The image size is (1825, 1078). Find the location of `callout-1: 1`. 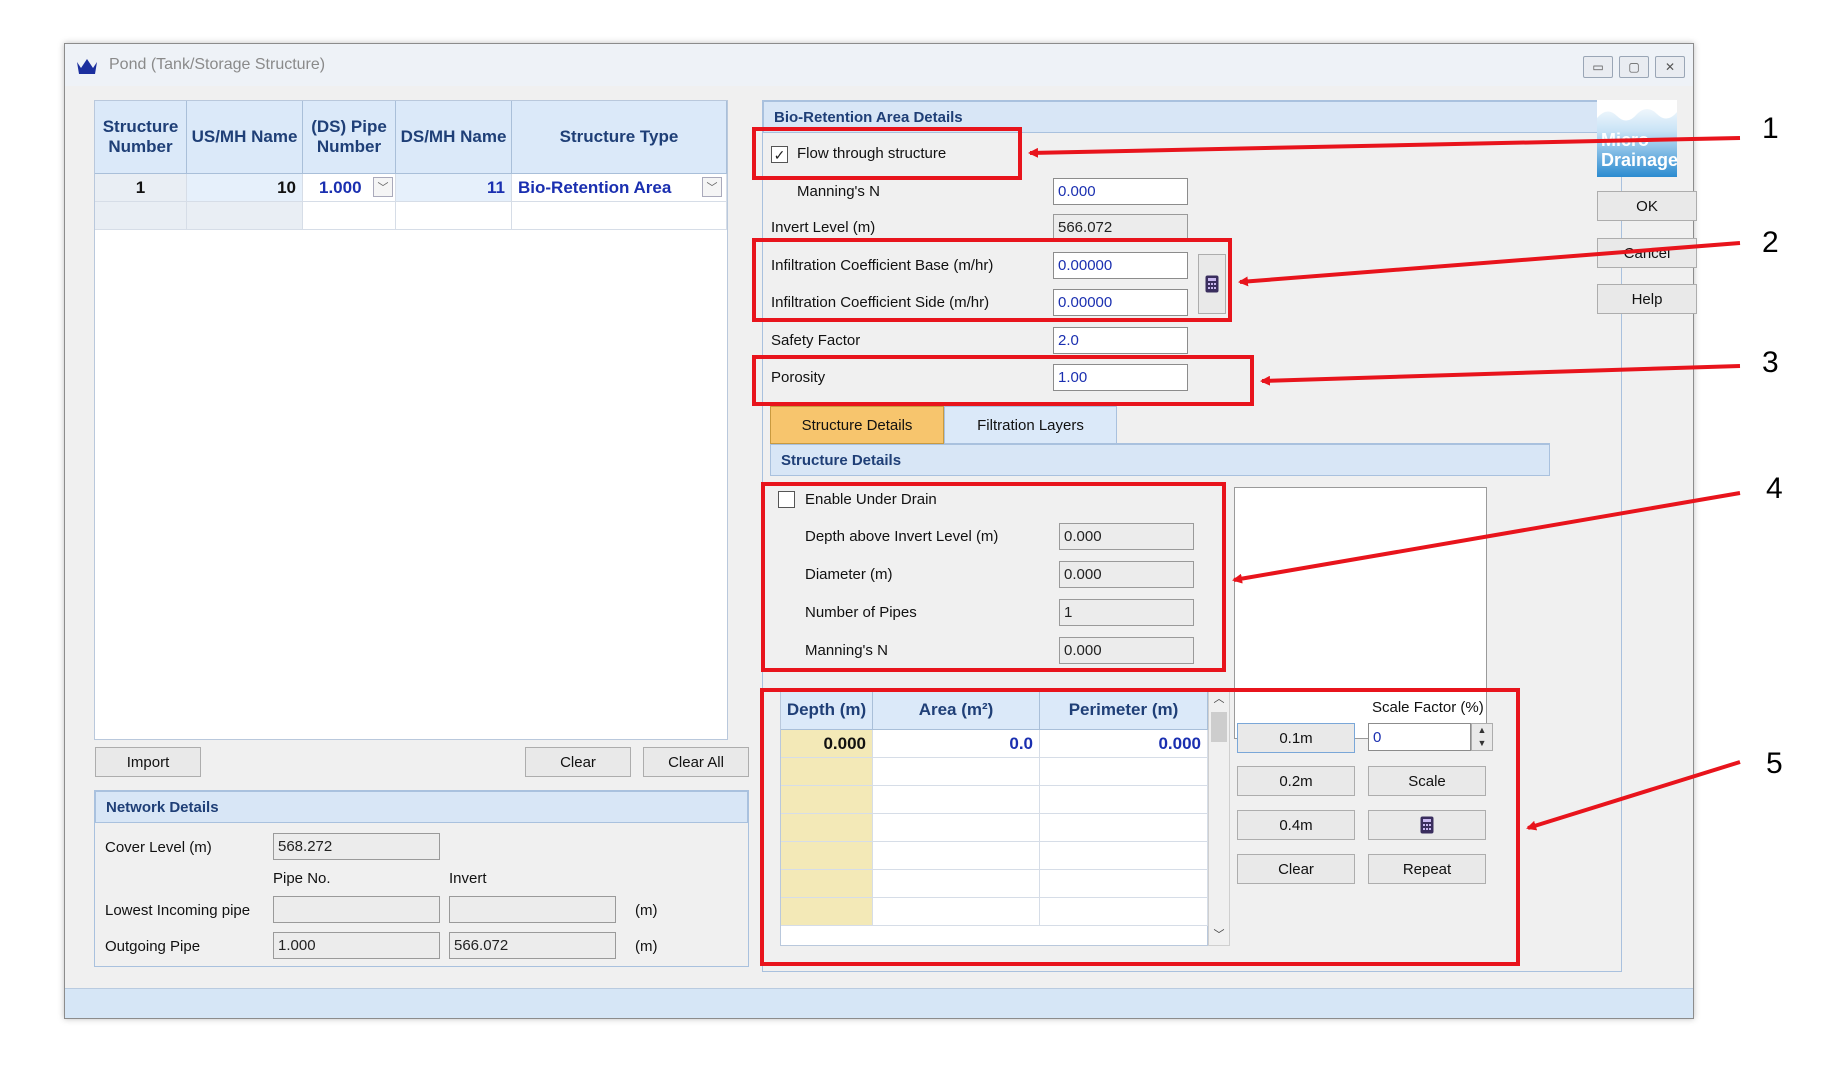

callout-1: 1 is located at coordinates (1770, 128).